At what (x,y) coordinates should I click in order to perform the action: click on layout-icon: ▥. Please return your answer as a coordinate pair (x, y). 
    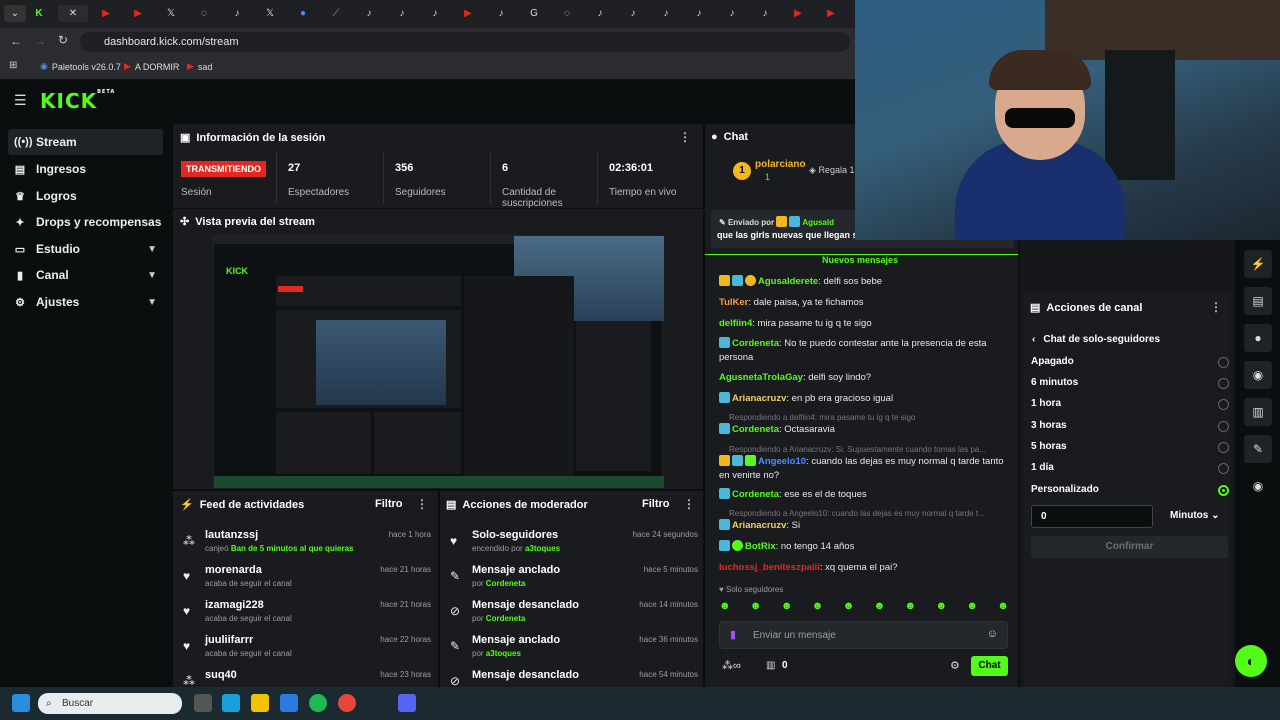
    Looking at the image, I should click on (1258, 412).